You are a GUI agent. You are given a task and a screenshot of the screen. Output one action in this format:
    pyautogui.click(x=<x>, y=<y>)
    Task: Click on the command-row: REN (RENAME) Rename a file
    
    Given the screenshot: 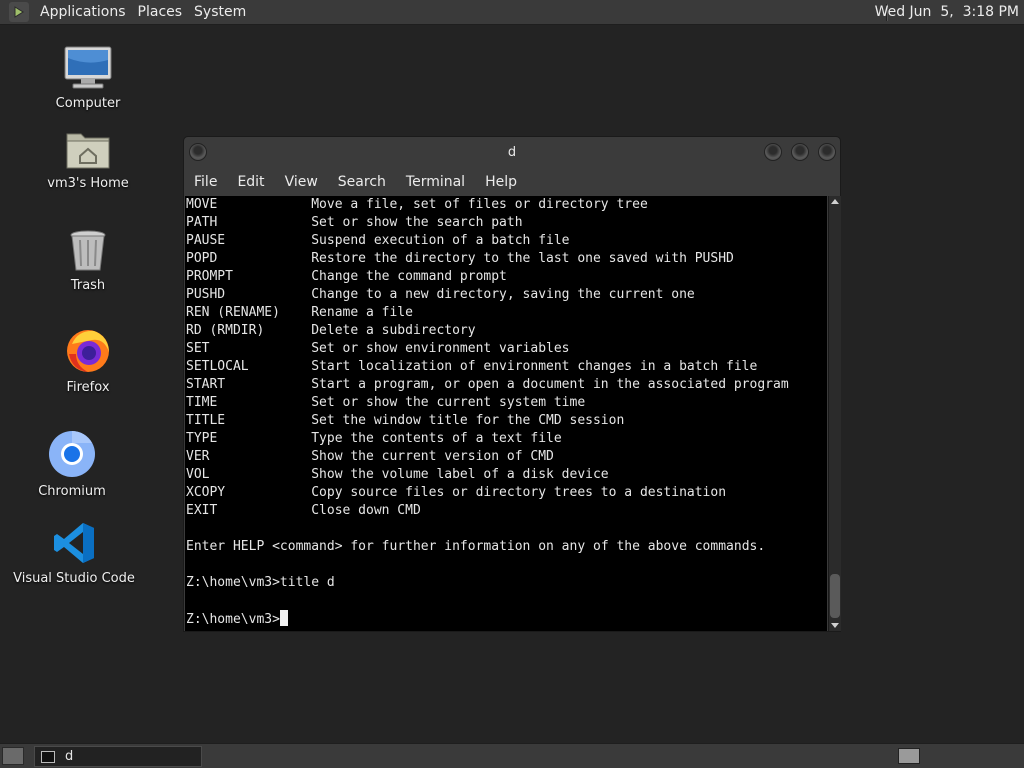 What is the action you would take?
    pyautogui.click(x=506, y=313)
    